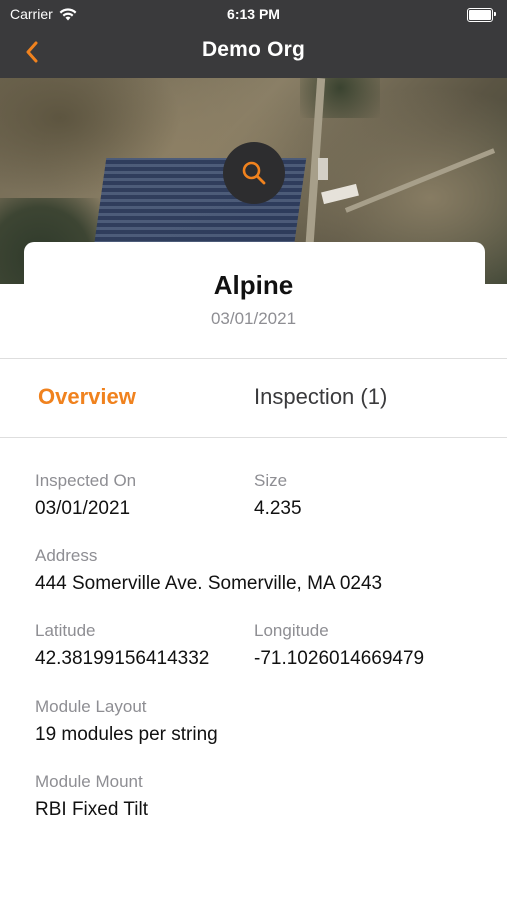 The width and height of the screenshot is (507, 900). What do you see at coordinates (126, 734) in the screenshot?
I see `field-value: 19 modules per string` at bounding box center [126, 734].